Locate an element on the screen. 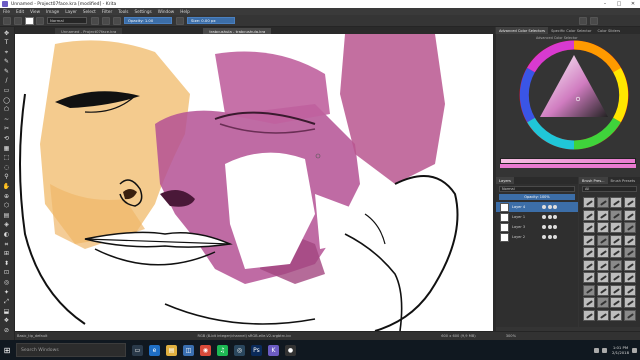  magnetic-select-tool-icon: ⬓ is located at coordinates (6, 311).